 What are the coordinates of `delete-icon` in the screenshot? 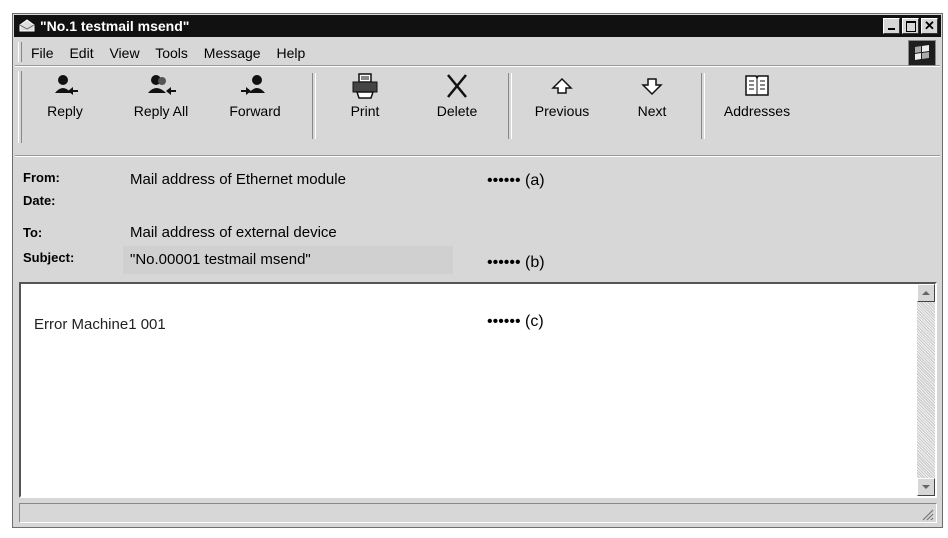 It's located at (457, 86).